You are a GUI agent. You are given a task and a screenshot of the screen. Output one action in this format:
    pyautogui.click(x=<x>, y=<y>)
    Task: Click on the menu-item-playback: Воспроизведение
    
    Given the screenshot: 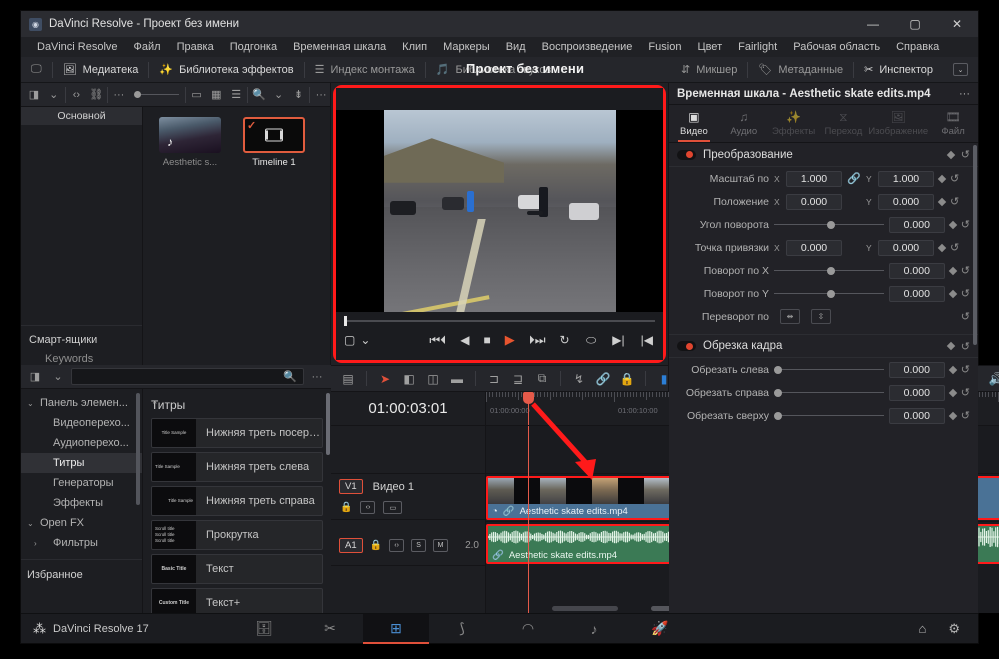 What is the action you would take?
    pyautogui.click(x=587, y=47)
    